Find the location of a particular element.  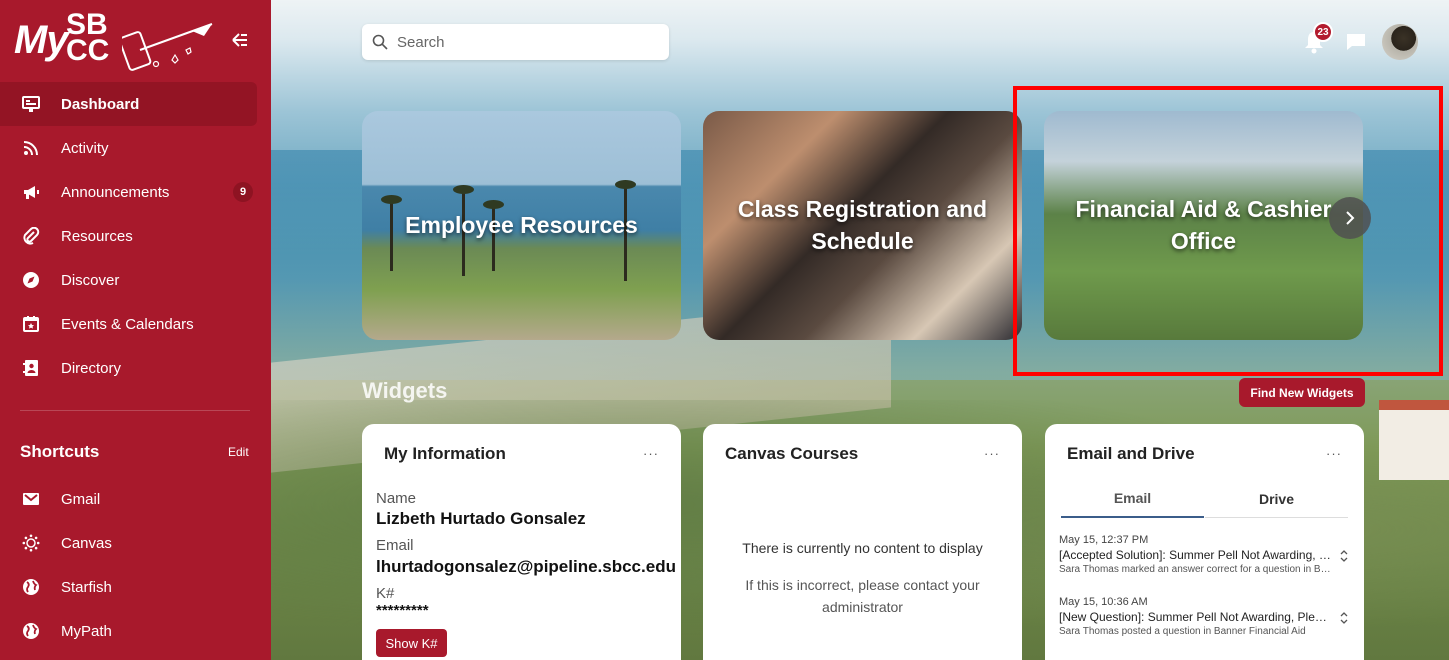

find-new-widgets-button: Find New Widgets is located at coordinates (1302, 392).